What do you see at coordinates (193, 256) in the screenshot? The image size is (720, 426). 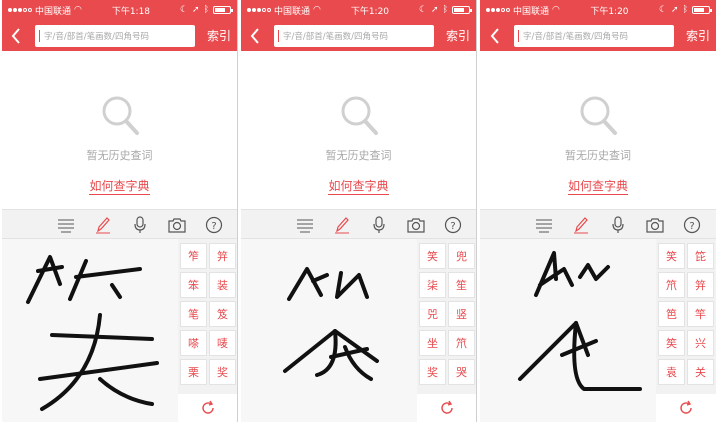 I see `candidate-char: 笮` at bounding box center [193, 256].